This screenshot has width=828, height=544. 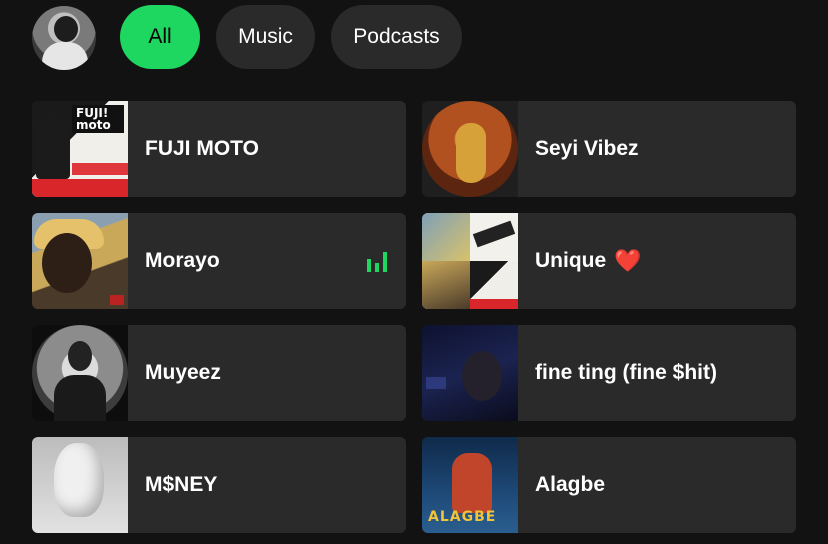 I want to click on artist-head, so click(x=80, y=356).